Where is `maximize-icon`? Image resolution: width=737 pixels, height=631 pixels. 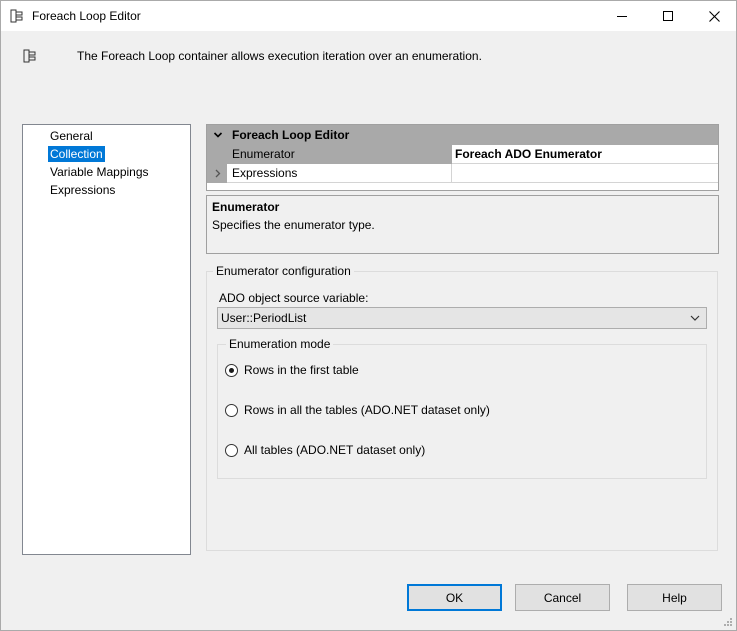
maximize-icon is located at coordinates (668, 16).